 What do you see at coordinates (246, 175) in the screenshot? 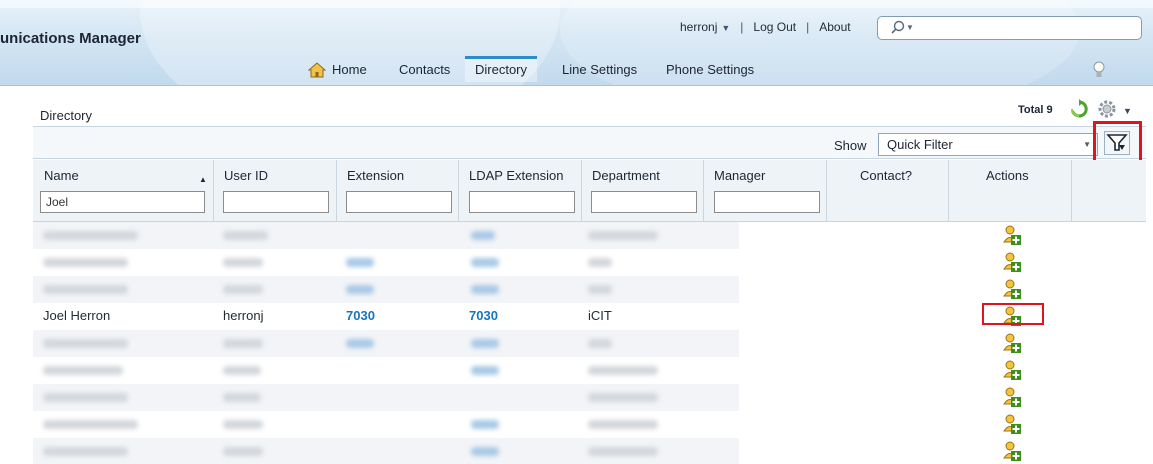
I see `column-header-user-id: User ID` at bounding box center [246, 175].